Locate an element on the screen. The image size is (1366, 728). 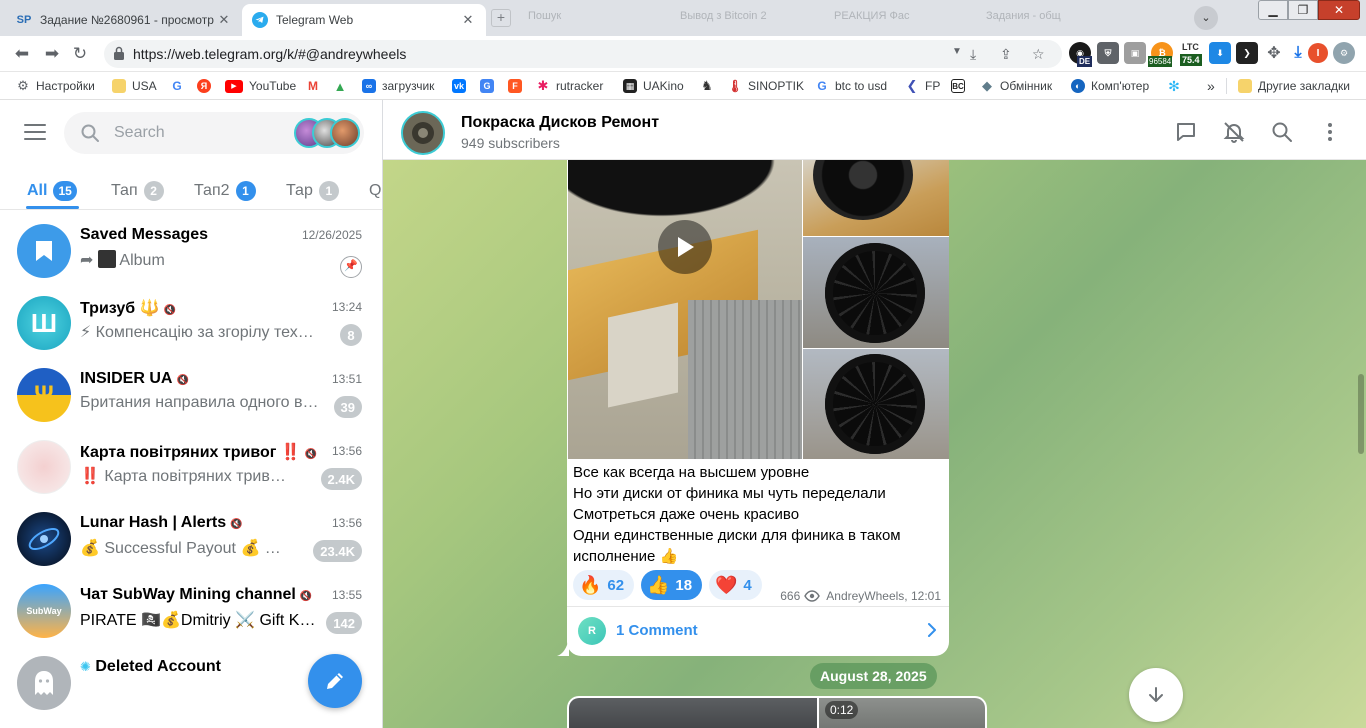
translate-icon: G is located at coordinates (487, 86).